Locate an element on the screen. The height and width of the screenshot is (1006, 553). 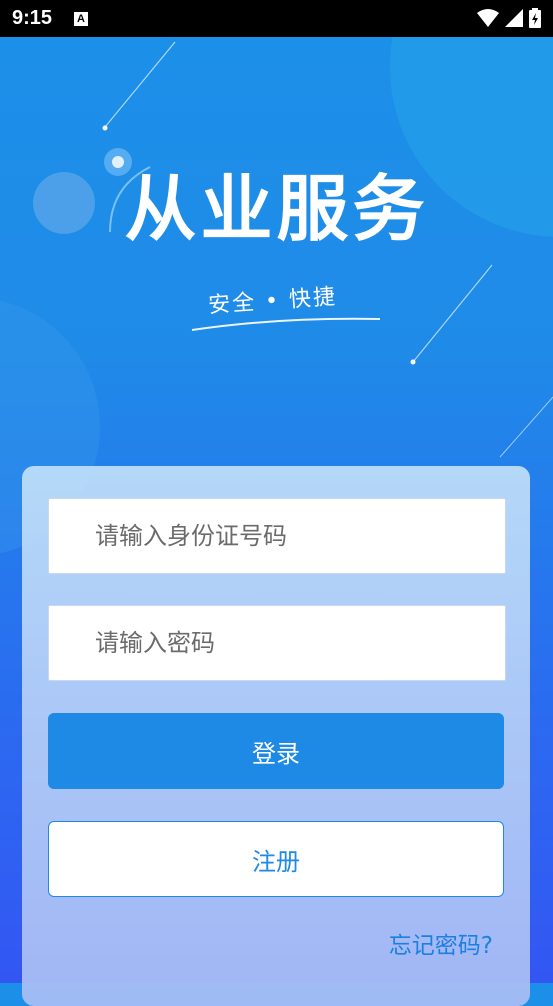
wifi-icon is located at coordinates (488, 18).